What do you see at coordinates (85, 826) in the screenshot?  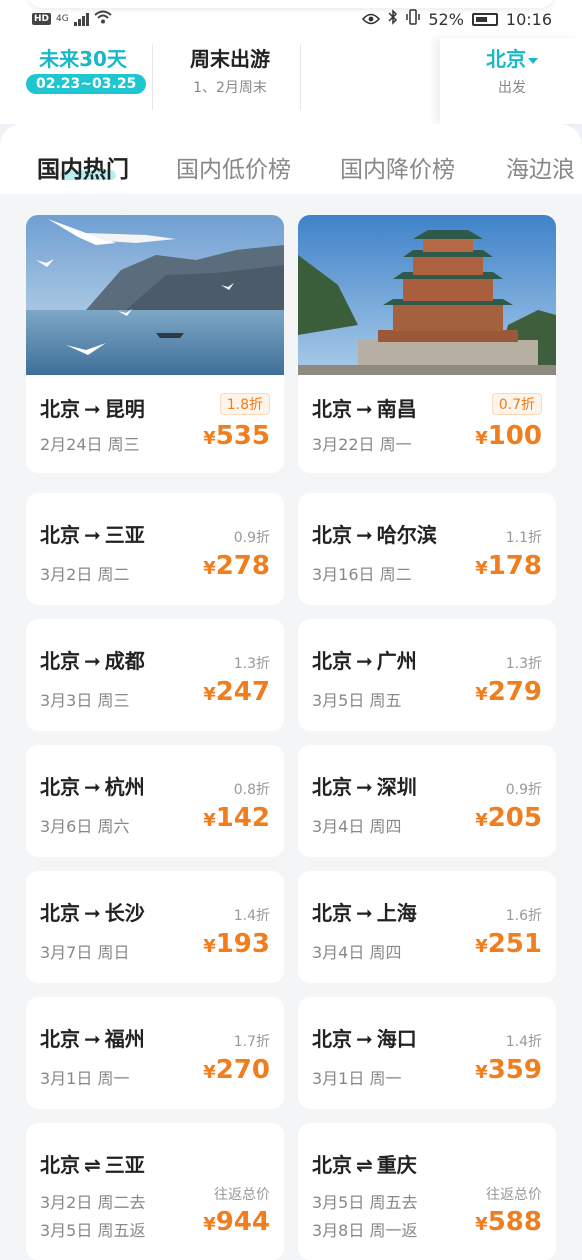 I see `flight-date: 3月6日 周六` at bounding box center [85, 826].